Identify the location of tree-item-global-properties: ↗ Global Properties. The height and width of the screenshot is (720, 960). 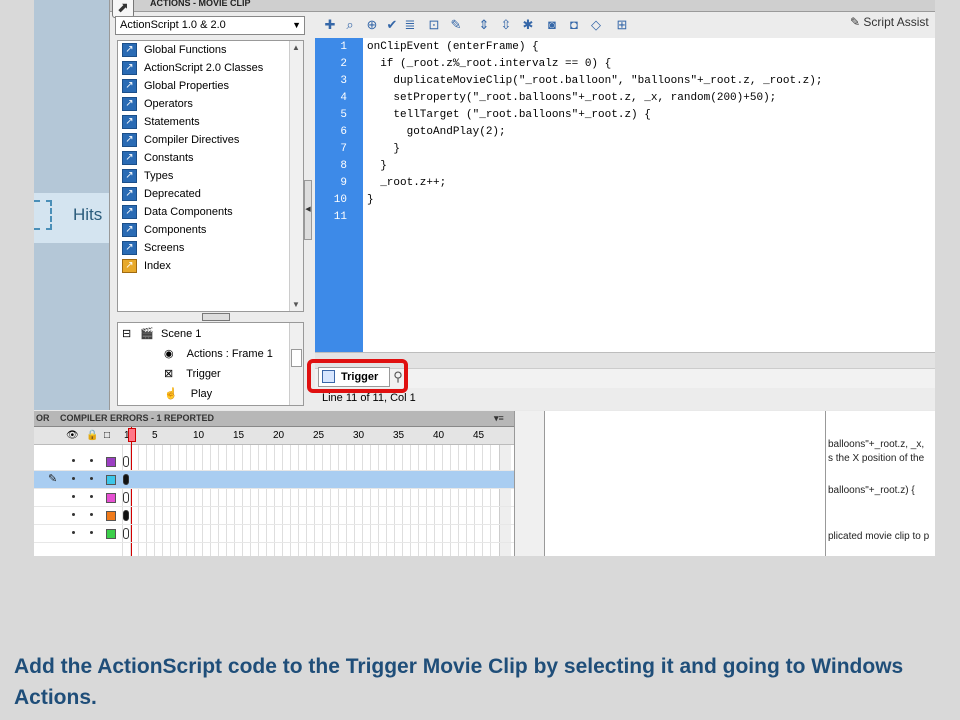
(175, 86).